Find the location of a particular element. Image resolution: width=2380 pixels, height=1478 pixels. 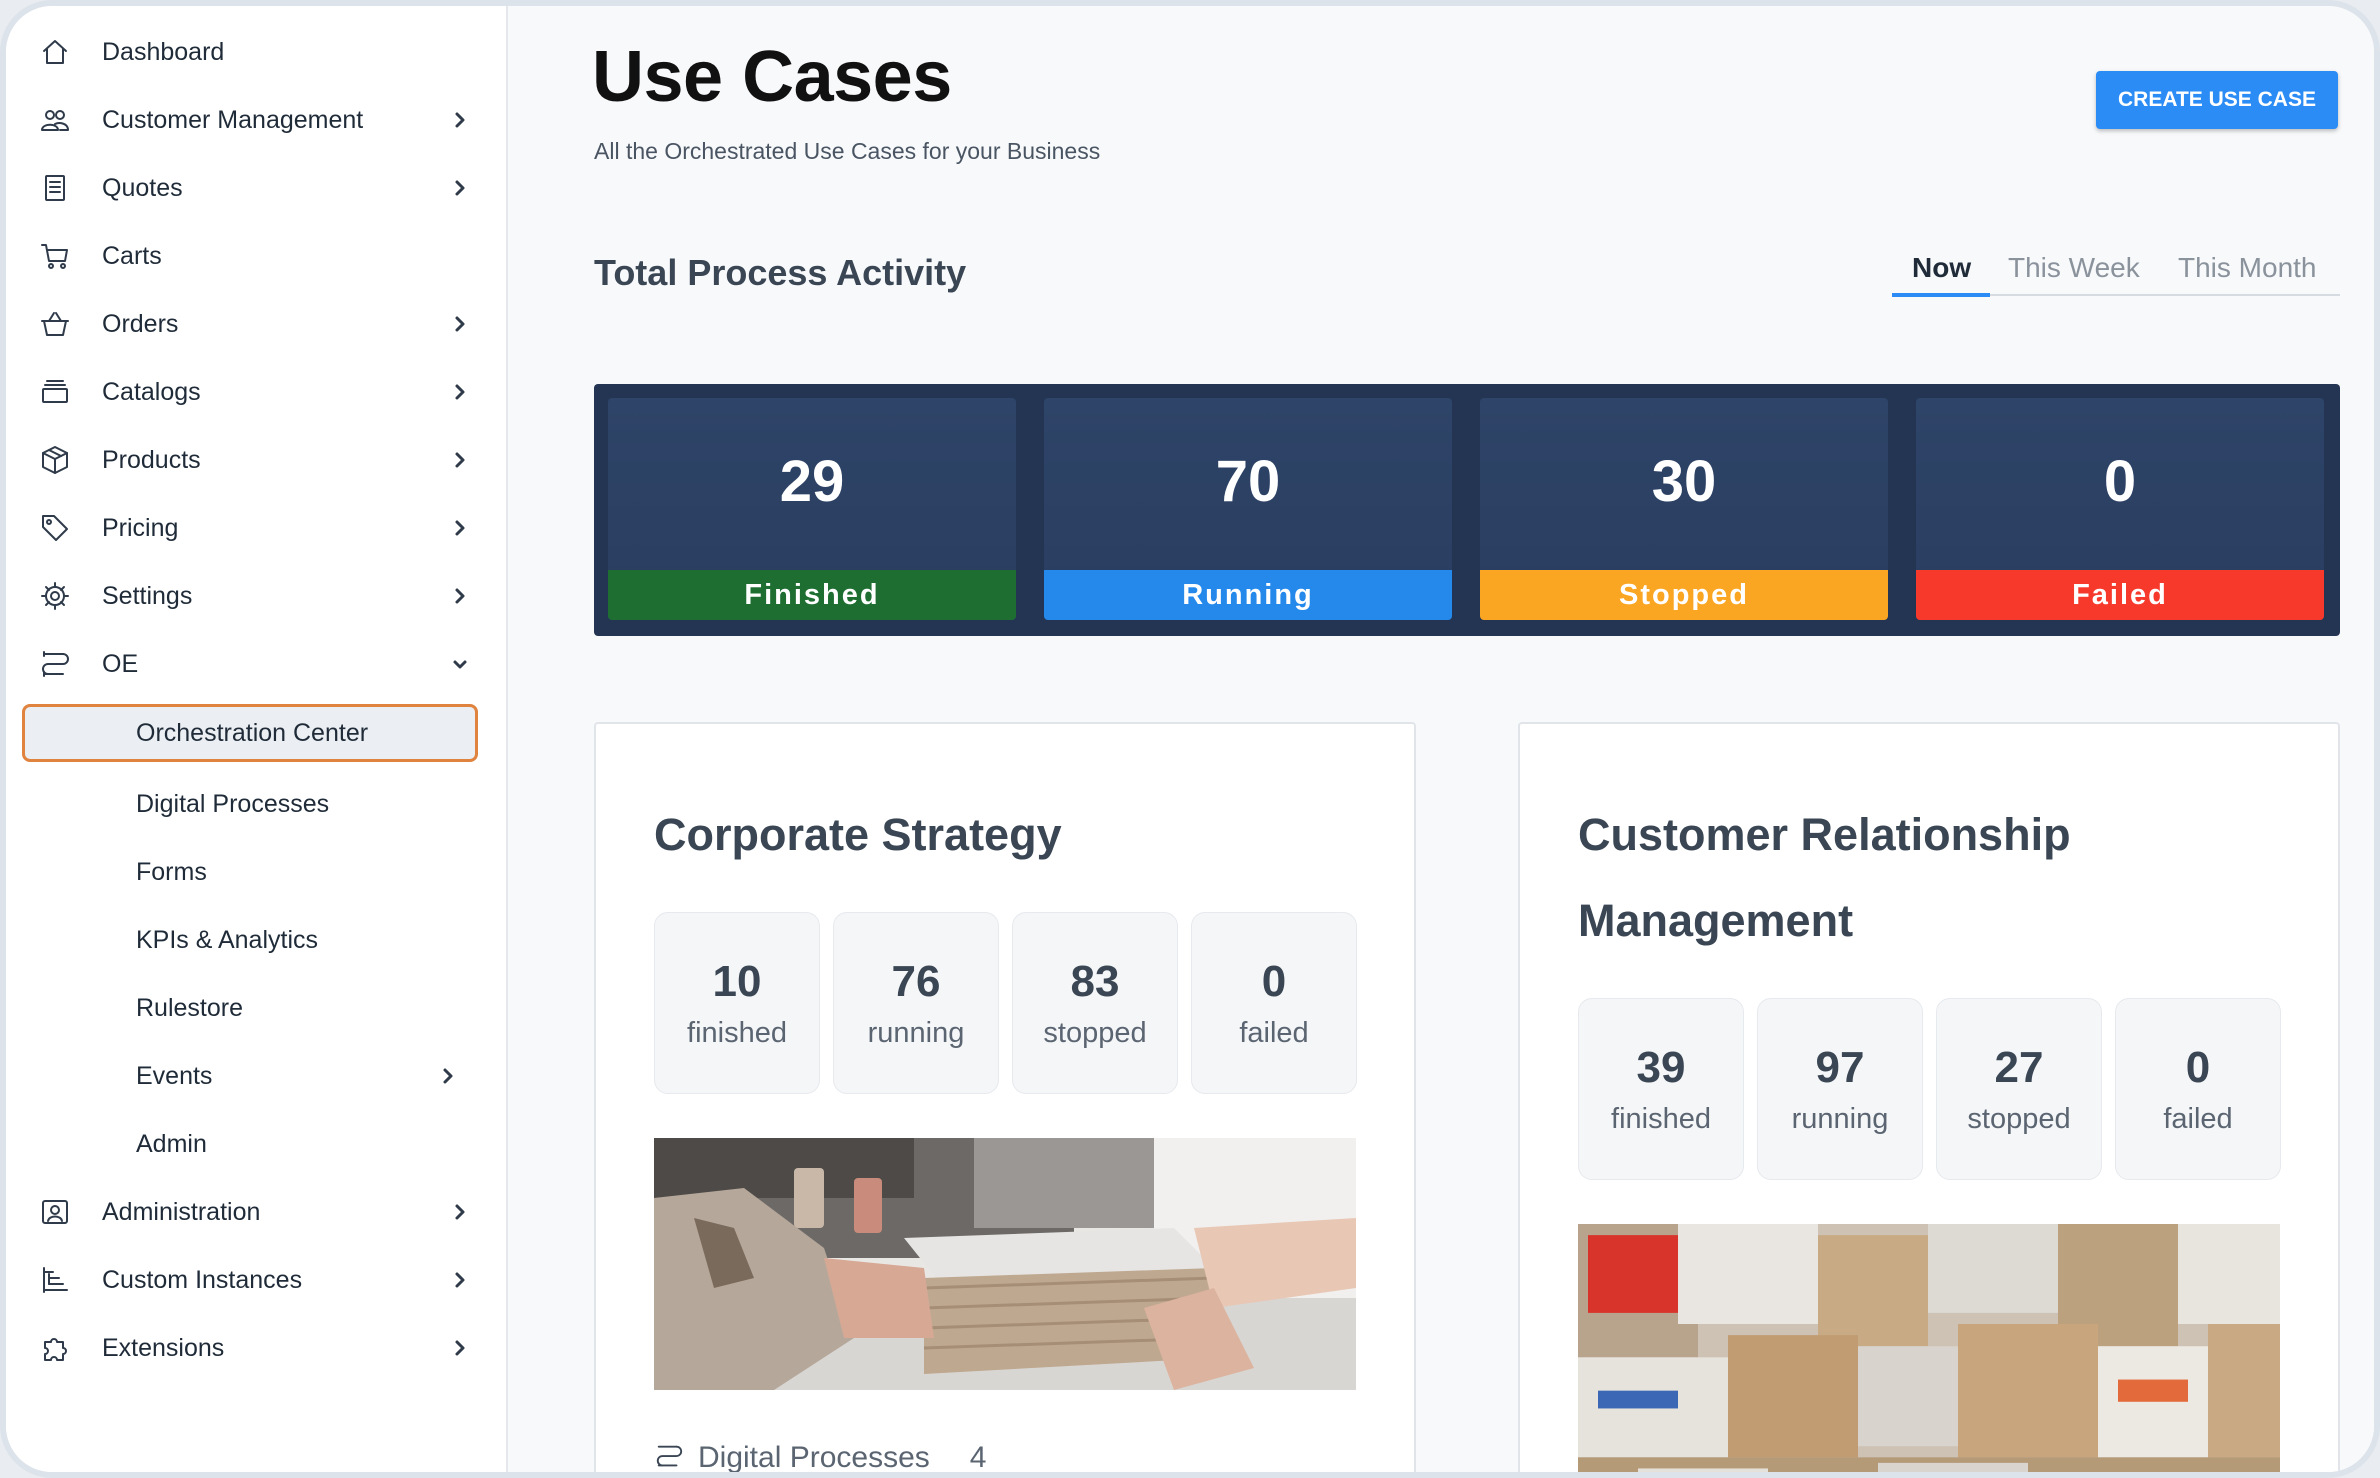

stat-value: 29 is located at coordinates (812, 481).